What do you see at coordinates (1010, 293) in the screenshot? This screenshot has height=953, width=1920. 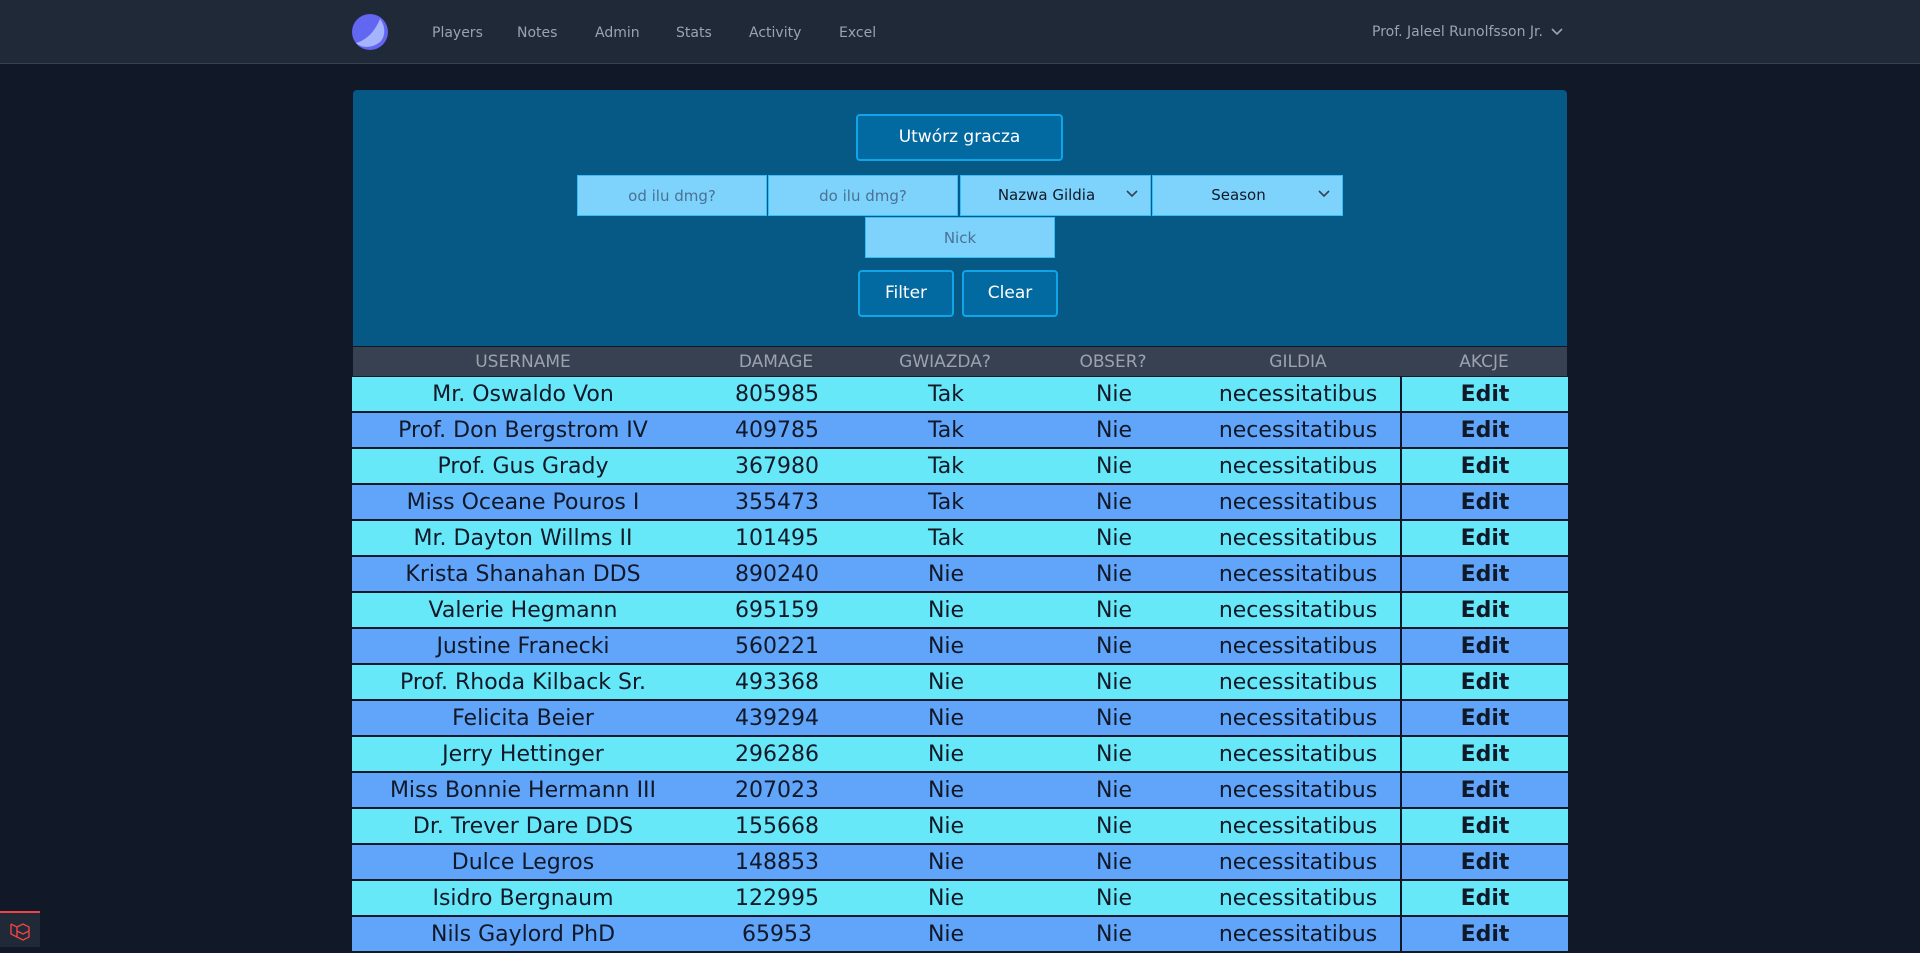 I see `clear-button: Clear` at bounding box center [1010, 293].